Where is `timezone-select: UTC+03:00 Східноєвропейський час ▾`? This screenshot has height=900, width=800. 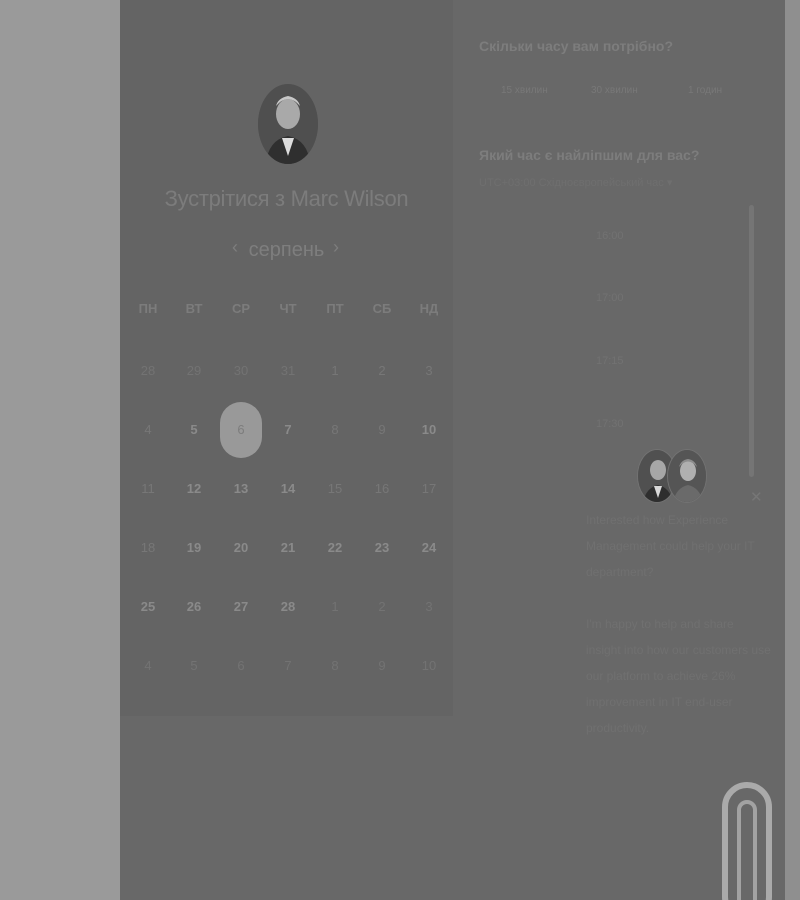
timezone-select: UTC+03:00 Східноєвропейський час ▾ is located at coordinates (575, 182).